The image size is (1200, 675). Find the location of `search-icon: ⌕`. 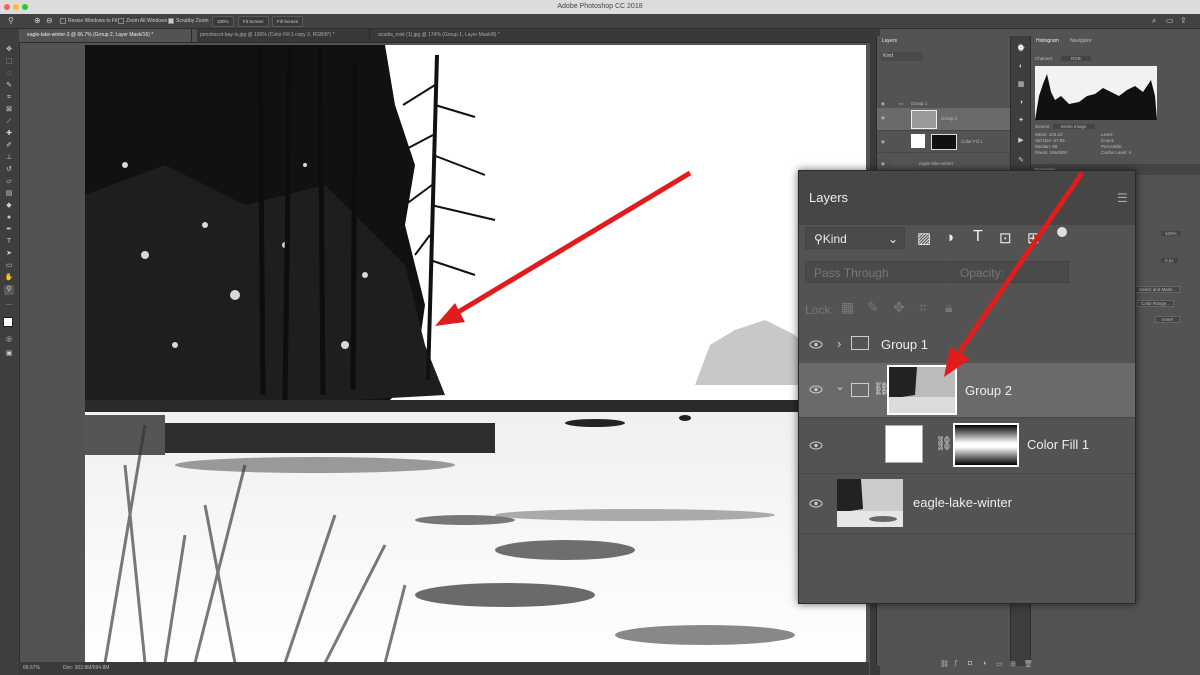

search-icon: ⌕ is located at coordinates (1154, 21).